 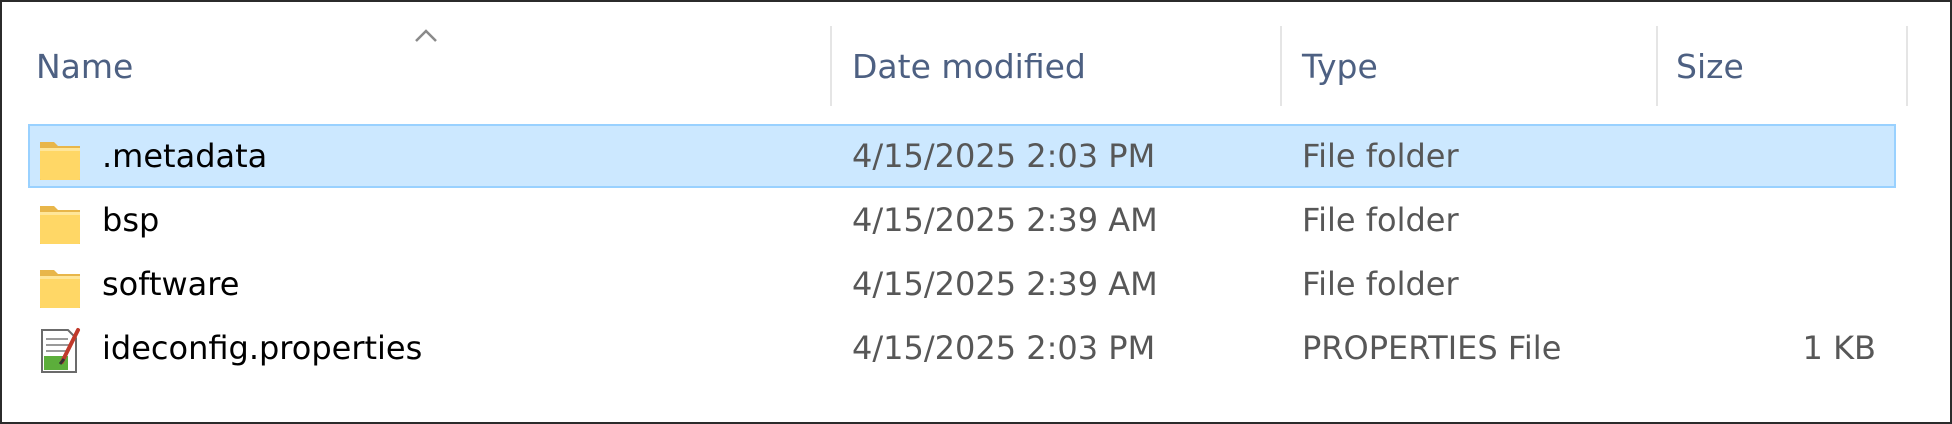 I want to click on column-header-name-label: Name, so click(x=85, y=66).